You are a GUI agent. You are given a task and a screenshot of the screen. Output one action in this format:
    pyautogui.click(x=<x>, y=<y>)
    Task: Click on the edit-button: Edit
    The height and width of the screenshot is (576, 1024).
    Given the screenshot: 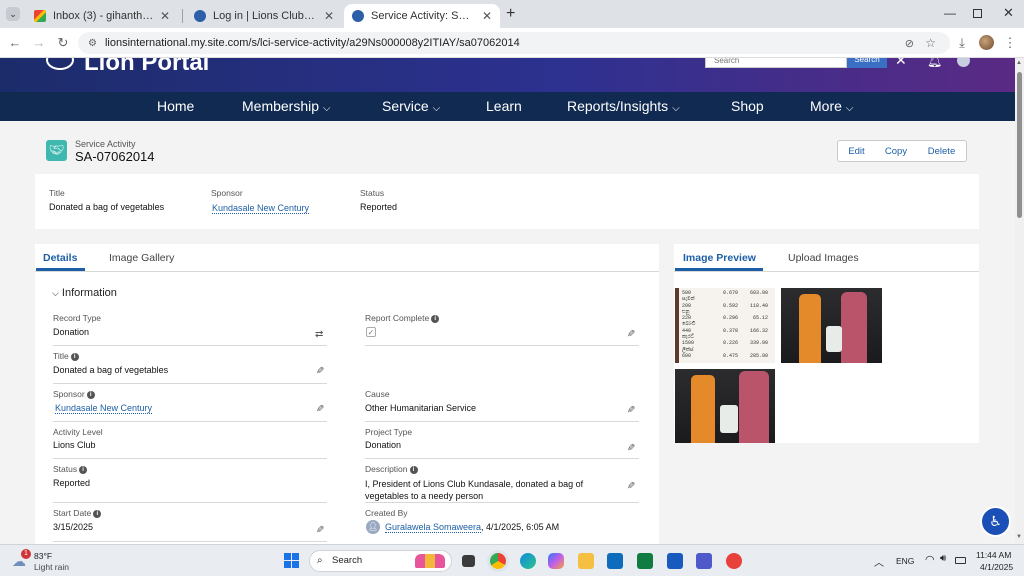 What is the action you would take?
    pyautogui.click(x=856, y=151)
    